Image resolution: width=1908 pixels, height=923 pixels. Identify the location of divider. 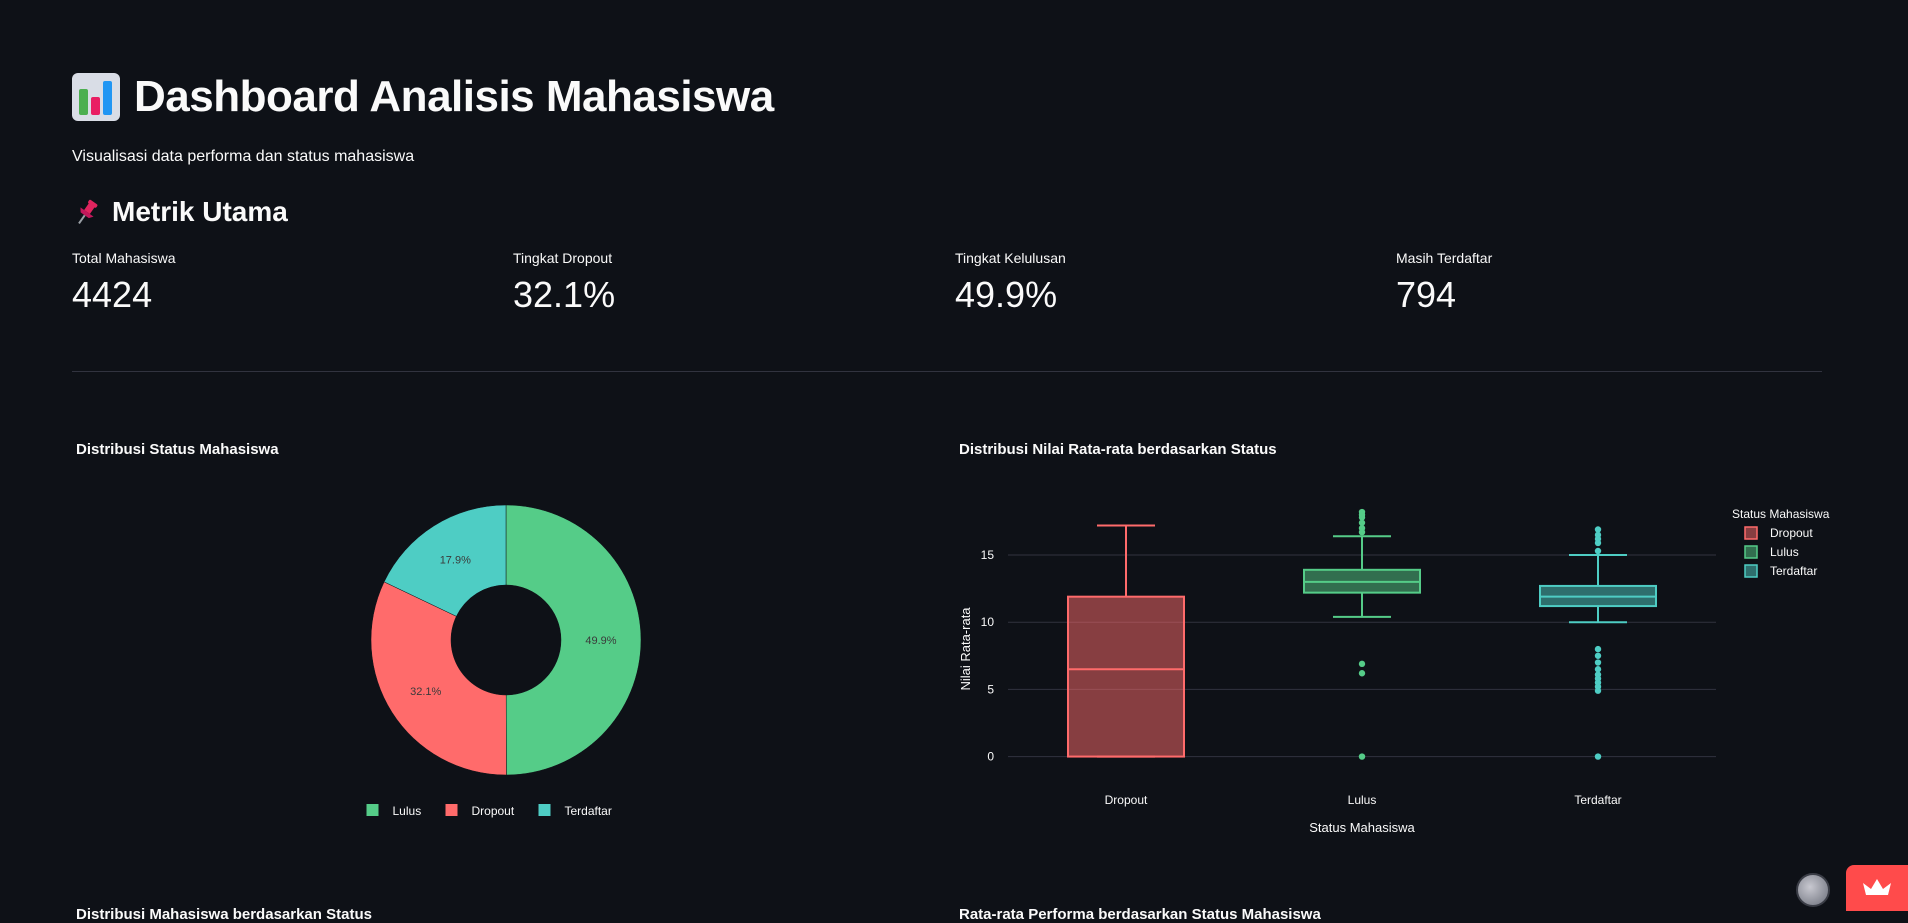
(947, 371).